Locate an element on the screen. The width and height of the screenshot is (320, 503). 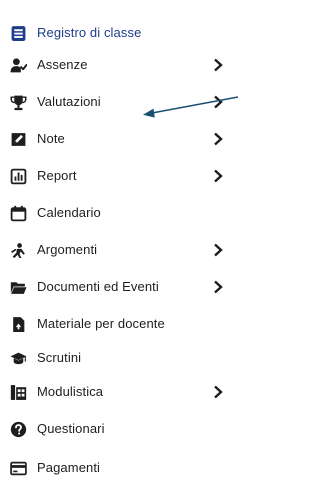
menu-item-label: Argomenti is located at coordinates (67, 249).